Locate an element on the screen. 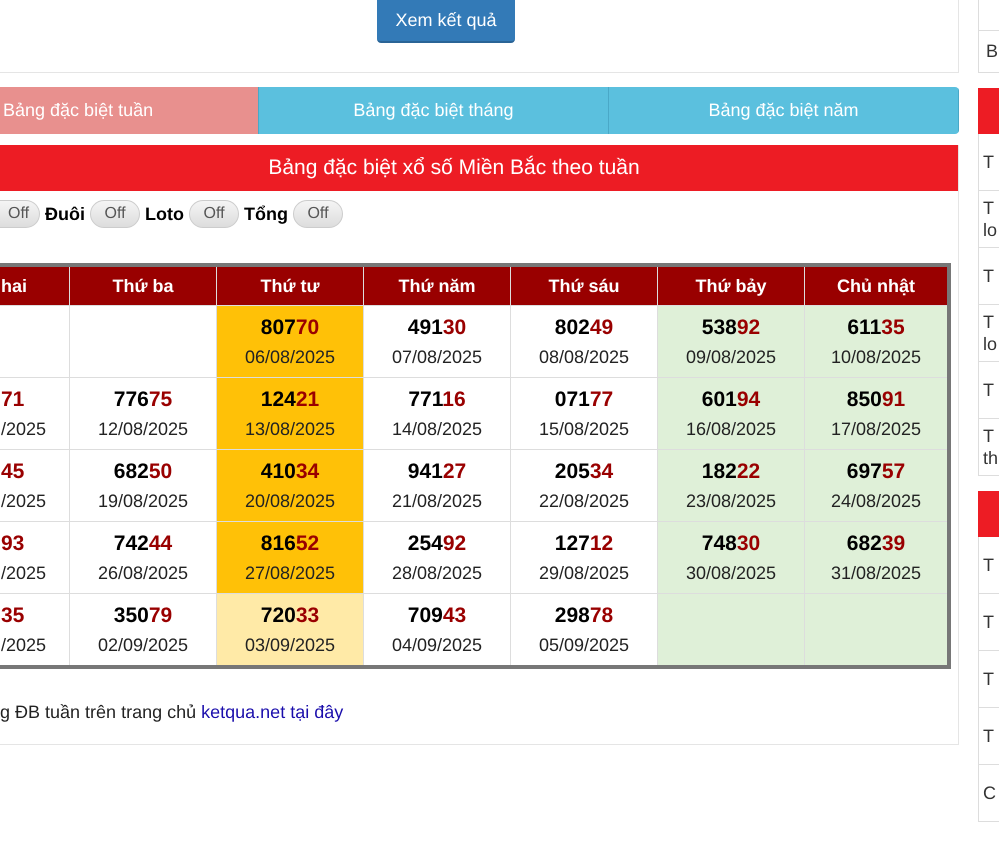  column-header: Thứ ba is located at coordinates (143, 286).